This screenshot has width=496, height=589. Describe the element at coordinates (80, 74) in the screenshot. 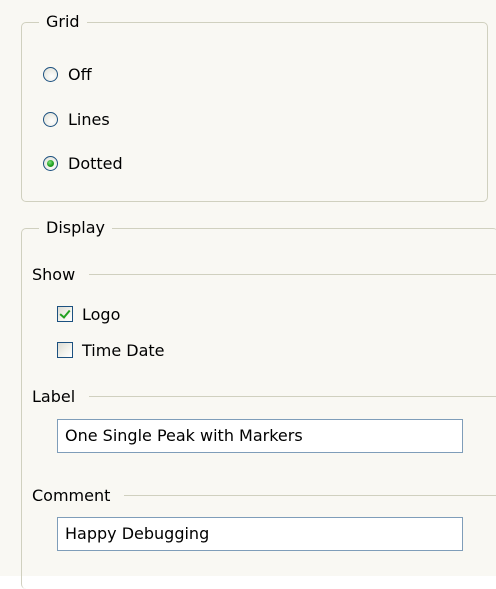

I see `radio-off-label: Off` at that location.